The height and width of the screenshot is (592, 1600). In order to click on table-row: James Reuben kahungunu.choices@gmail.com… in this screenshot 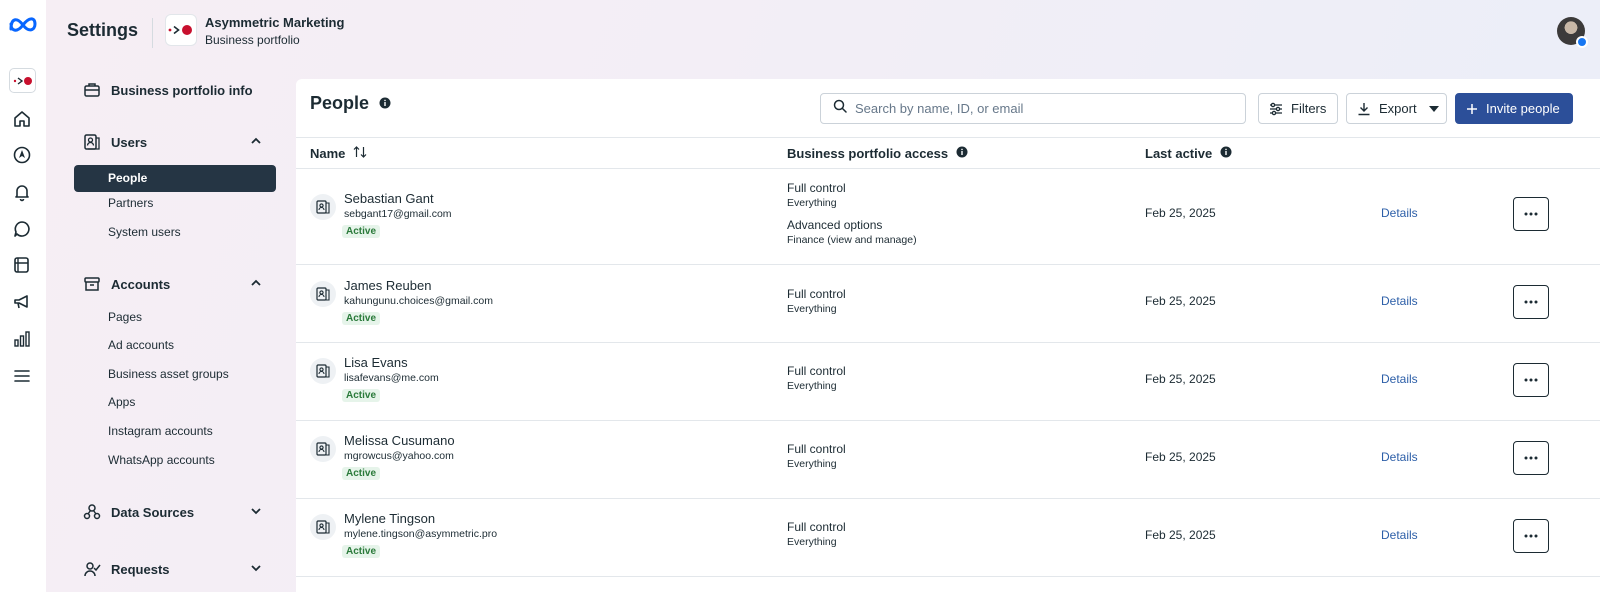, I will do `click(948, 304)`.